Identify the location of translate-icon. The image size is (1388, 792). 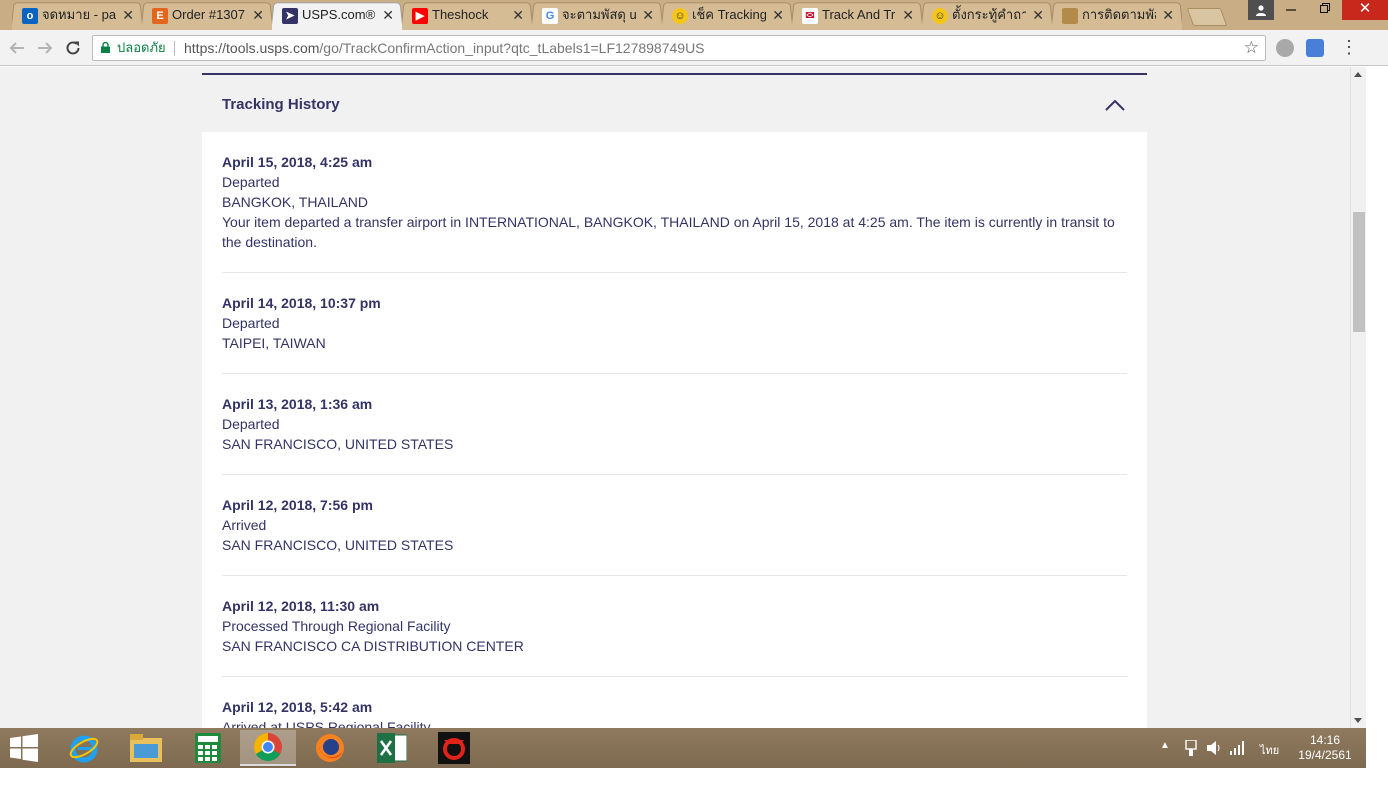
(1315, 48).